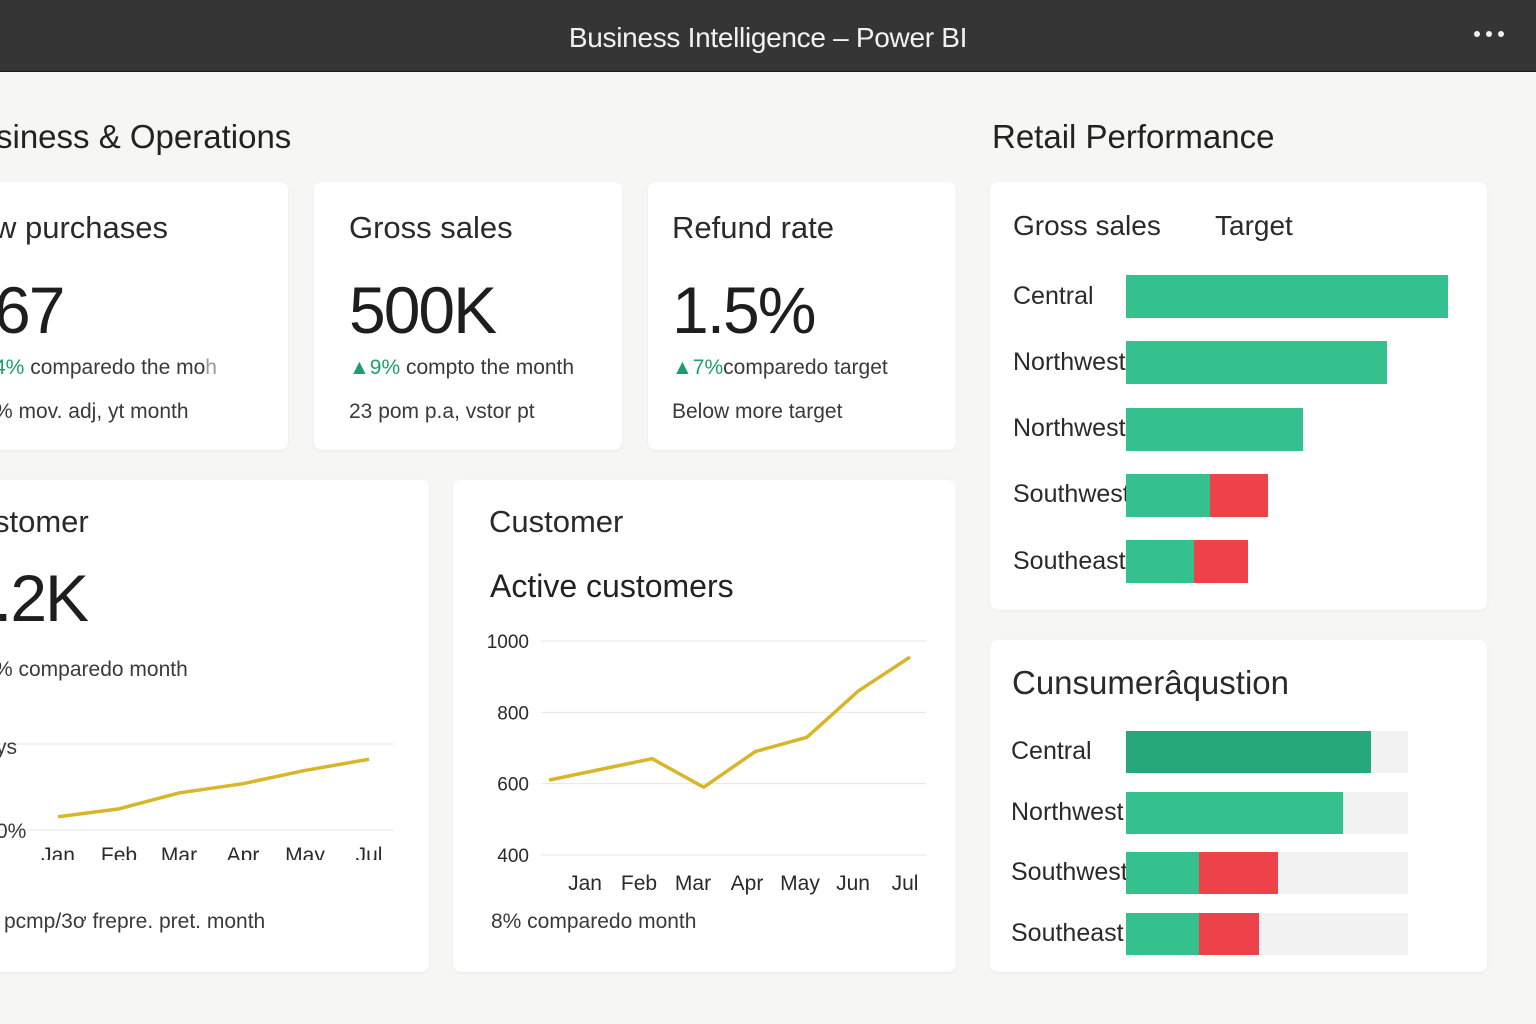  I want to click on y-tick-label: 800, so click(513, 713).